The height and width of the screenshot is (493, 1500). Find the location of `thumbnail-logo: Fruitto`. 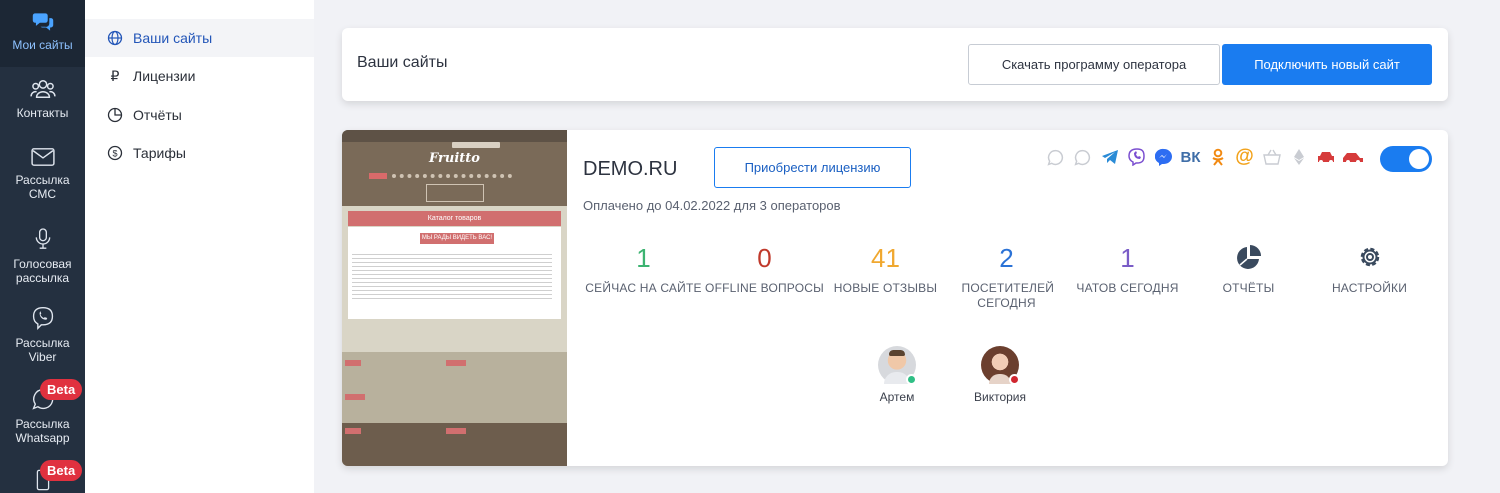

thumbnail-logo: Fruitto is located at coordinates (454, 158).